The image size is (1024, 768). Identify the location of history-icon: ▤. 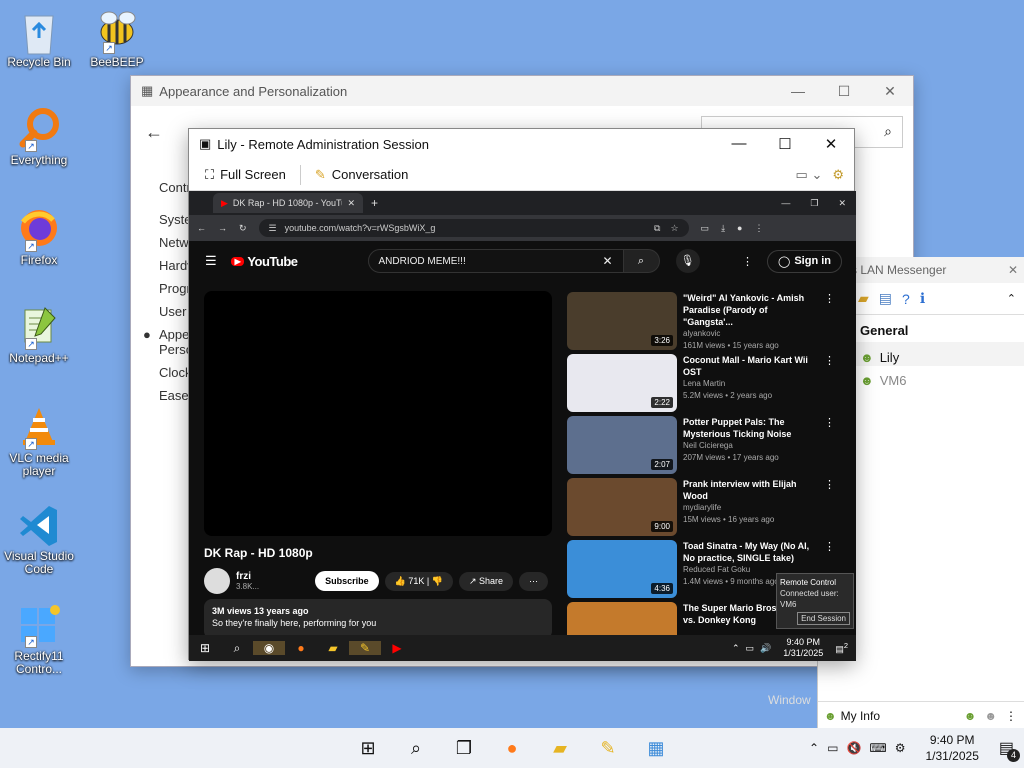
(885, 298).